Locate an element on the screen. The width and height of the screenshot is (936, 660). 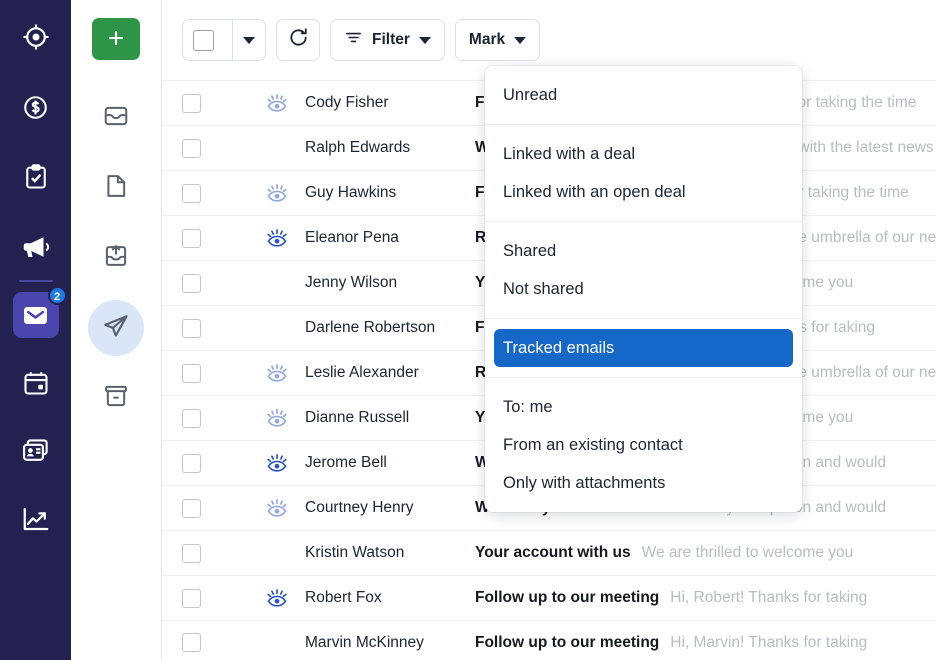
inbox-icon is located at coordinates (116, 118).